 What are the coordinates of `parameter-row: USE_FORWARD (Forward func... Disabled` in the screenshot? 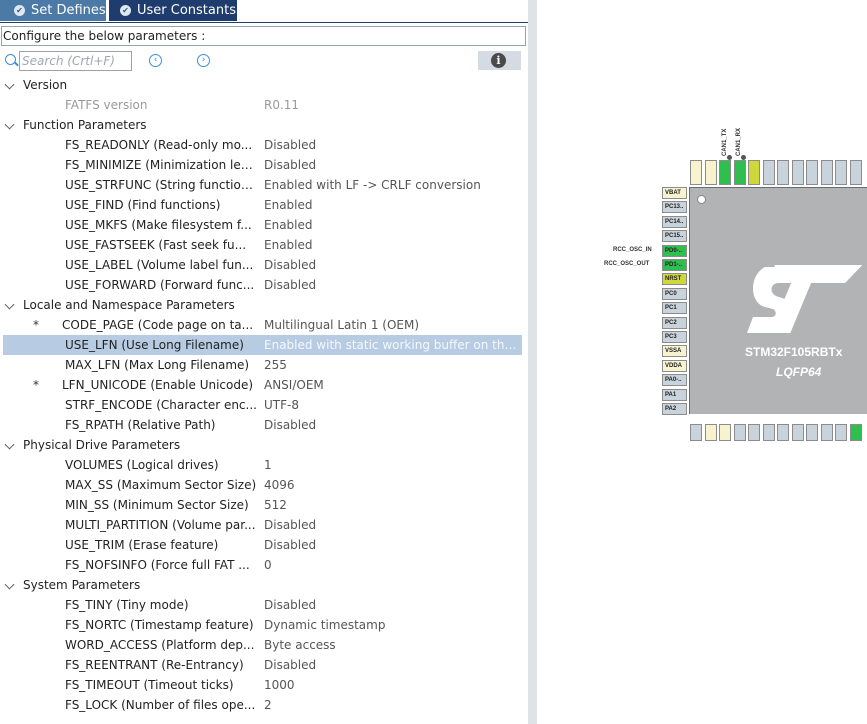 It's located at (264, 285).